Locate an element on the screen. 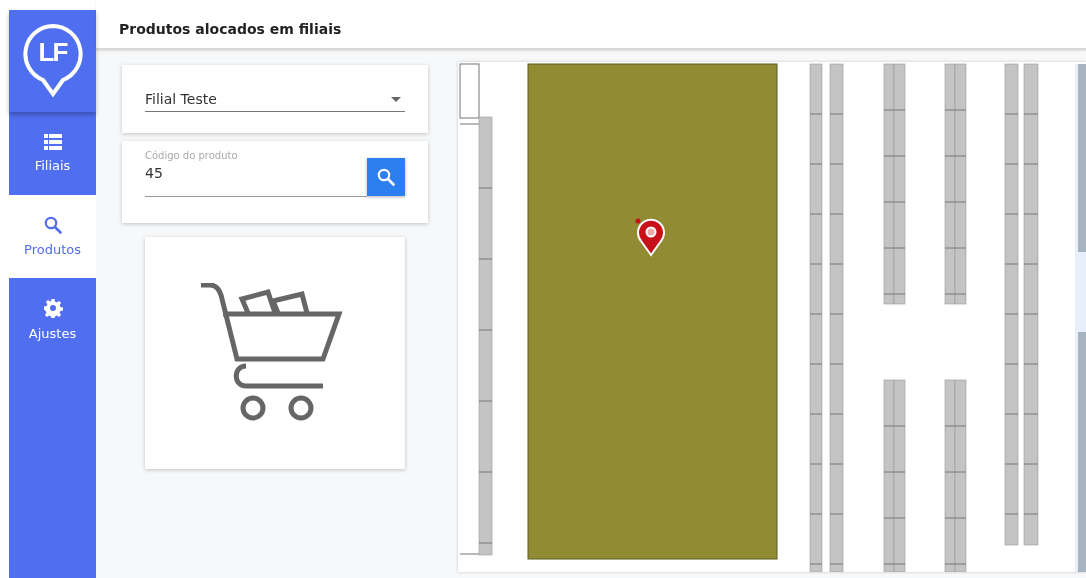 This screenshot has height=578, width=1086. field-label: Código do produto is located at coordinates (191, 155).